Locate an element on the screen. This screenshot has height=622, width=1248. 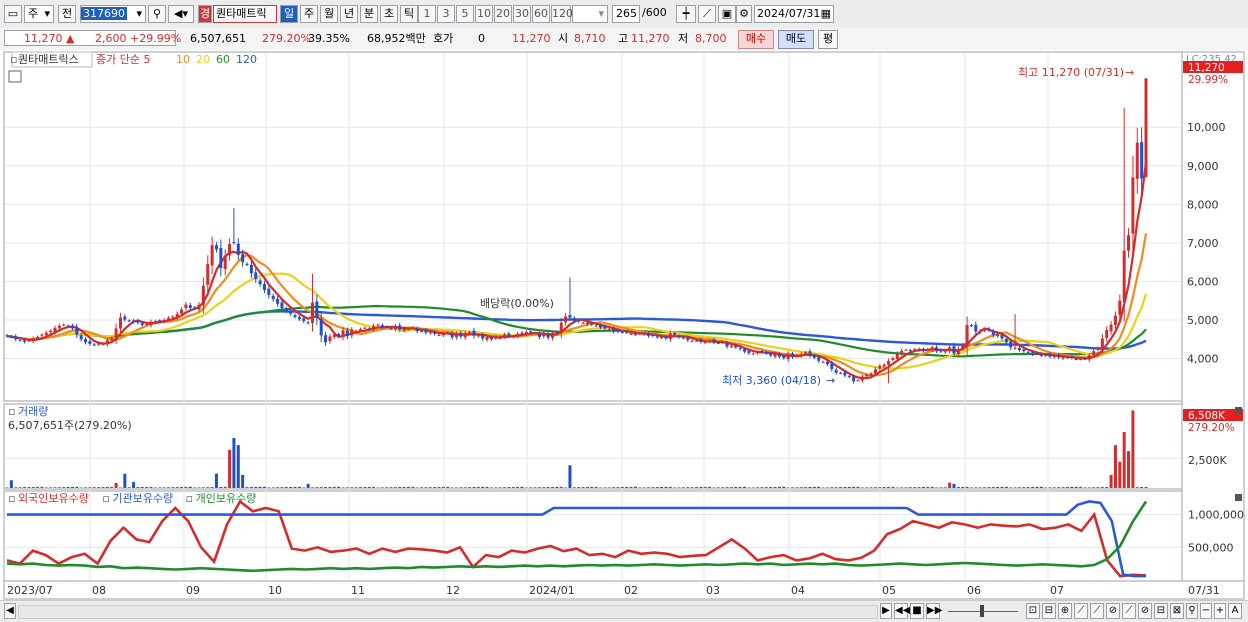
minute-tab-60: 60 is located at coordinates (541, 14).